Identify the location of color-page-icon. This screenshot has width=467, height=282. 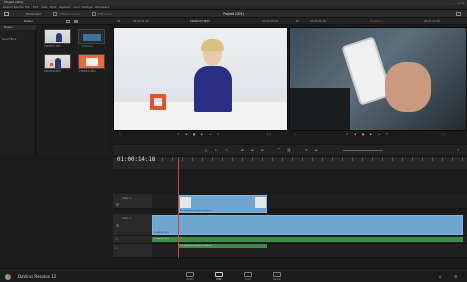
(248, 274).